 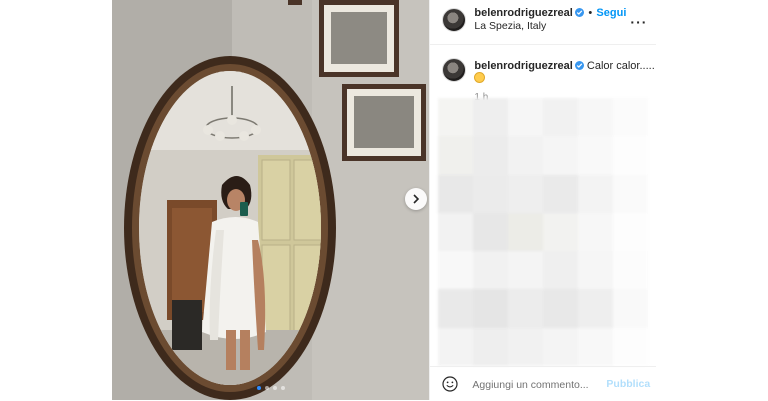 What do you see at coordinates (270, 388) in the screenshot?
I see `carousel-indicator` at bounding box center [270, 388].